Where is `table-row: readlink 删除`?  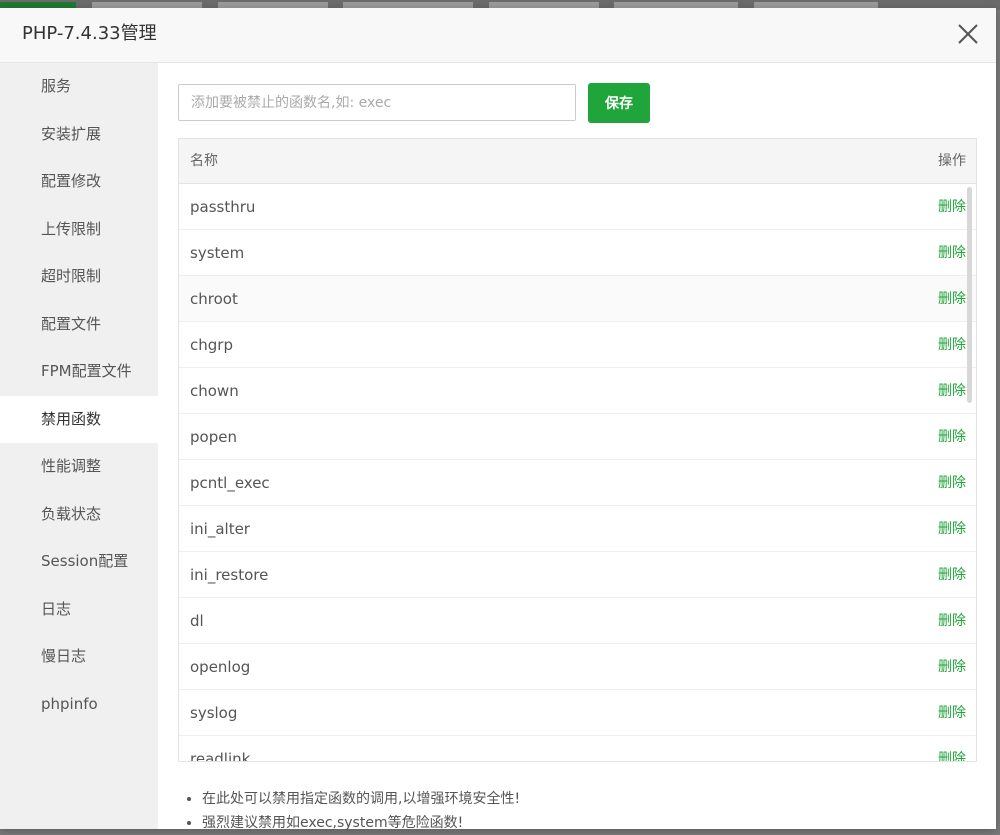
table-row: readlink 删除 is located at coordinates (577, 749).